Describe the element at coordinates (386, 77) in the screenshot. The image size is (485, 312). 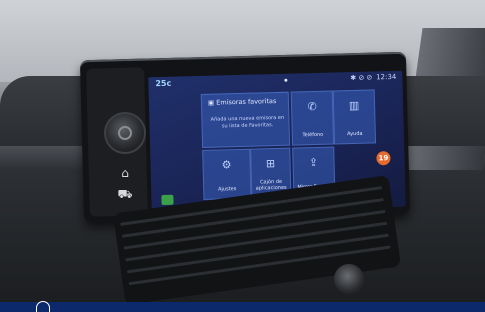
I see `clock: 12:34` at that location.